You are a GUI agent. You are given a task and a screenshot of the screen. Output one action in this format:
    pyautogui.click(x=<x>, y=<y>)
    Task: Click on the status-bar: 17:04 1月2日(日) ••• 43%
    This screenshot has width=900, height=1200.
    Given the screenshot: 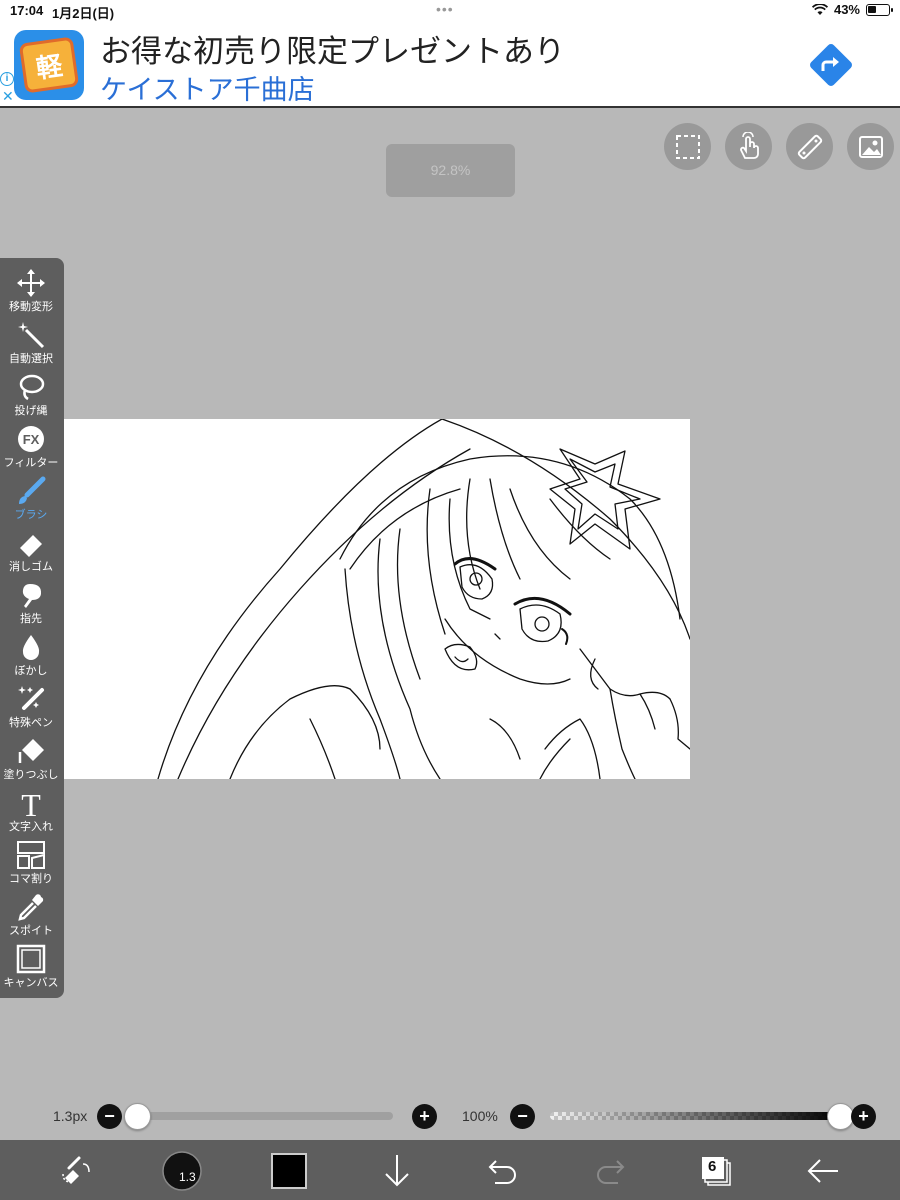 What is the action you would take?
    pyautogui.click(x=450, y=11)
    